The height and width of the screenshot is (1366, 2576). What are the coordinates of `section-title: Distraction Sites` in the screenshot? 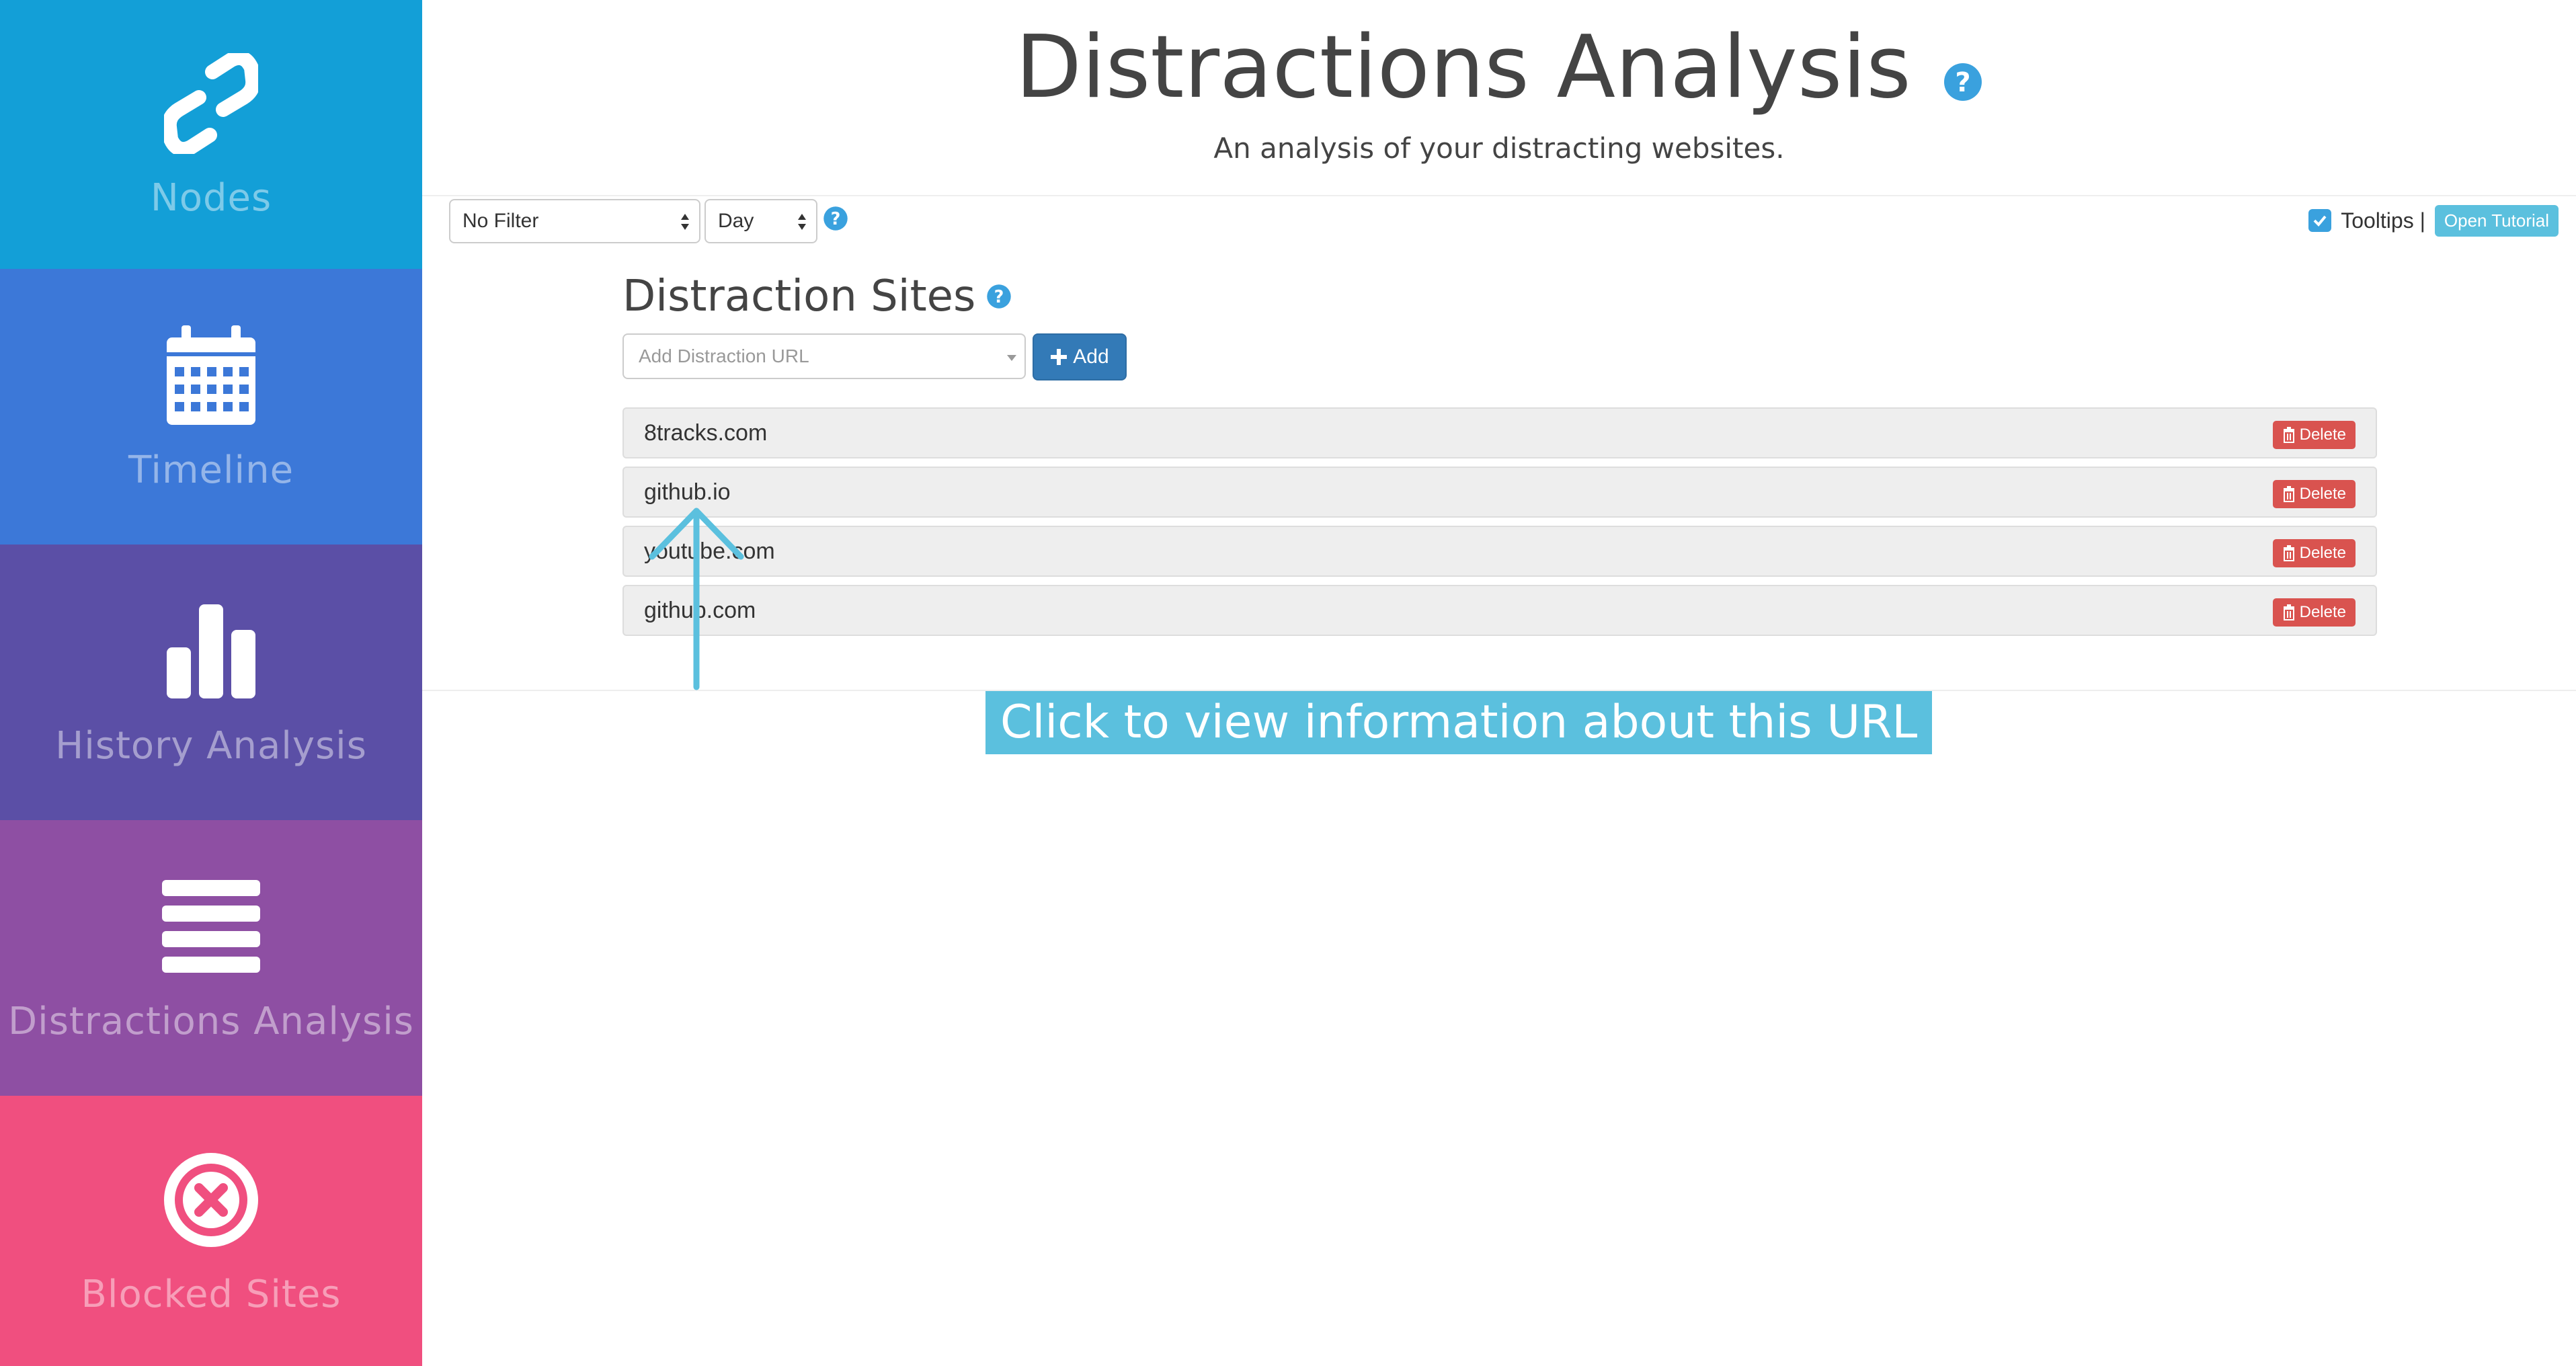 It's located at (799, 296).